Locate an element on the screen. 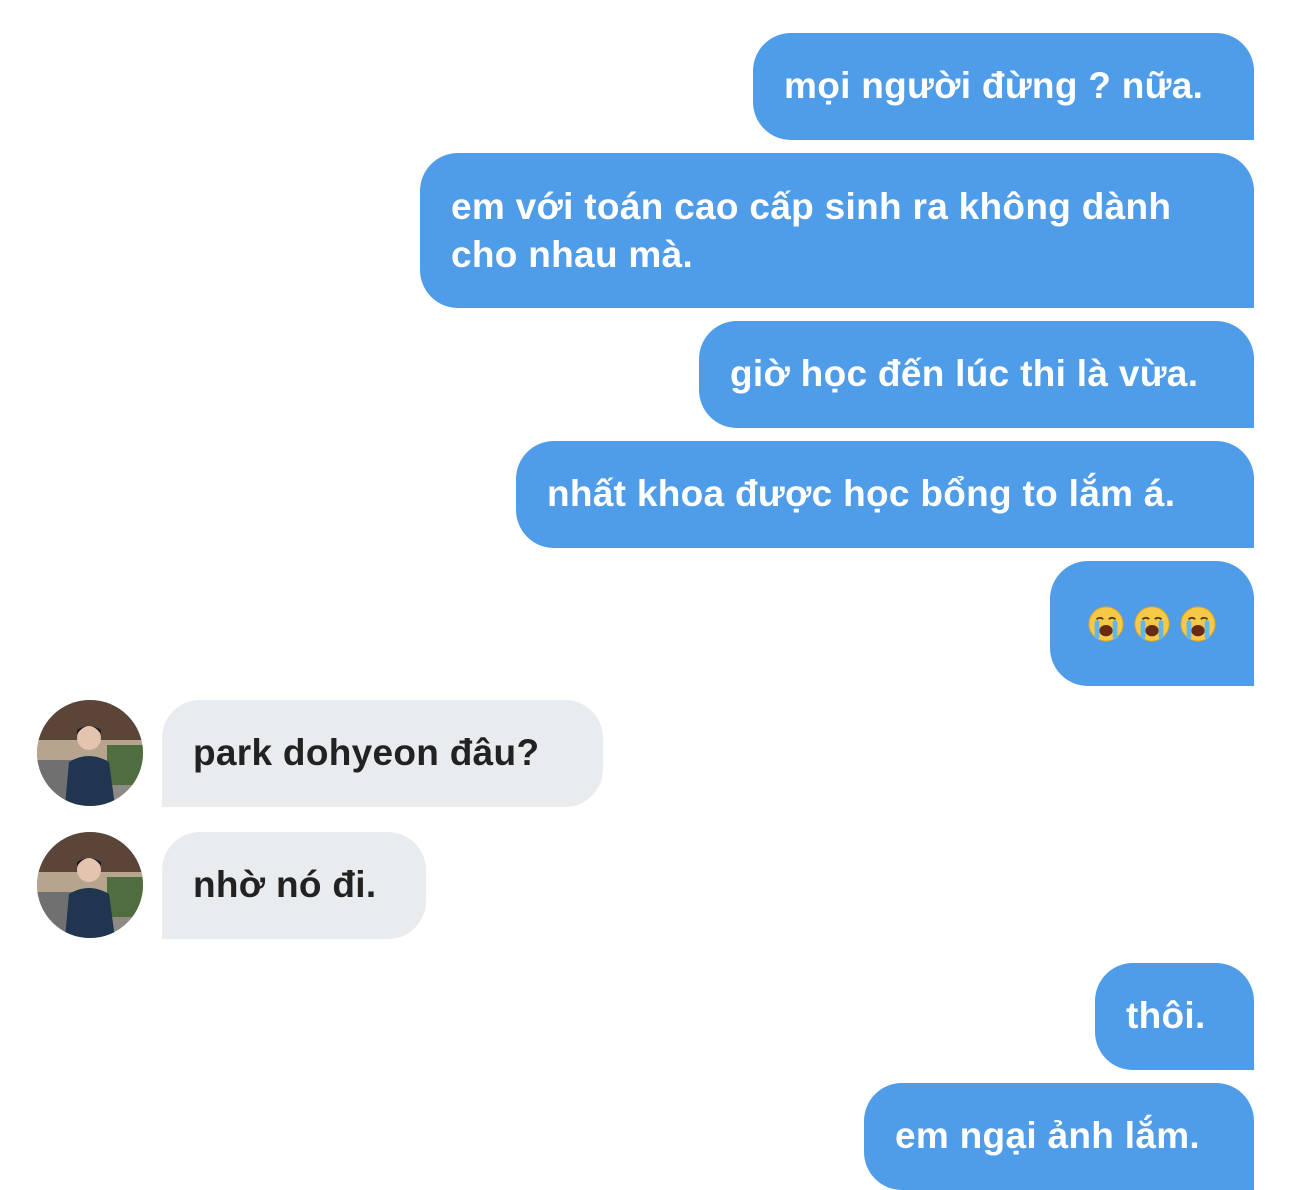  message-text-line-2: cho nhau mà. is located at coordinates (572, 254).